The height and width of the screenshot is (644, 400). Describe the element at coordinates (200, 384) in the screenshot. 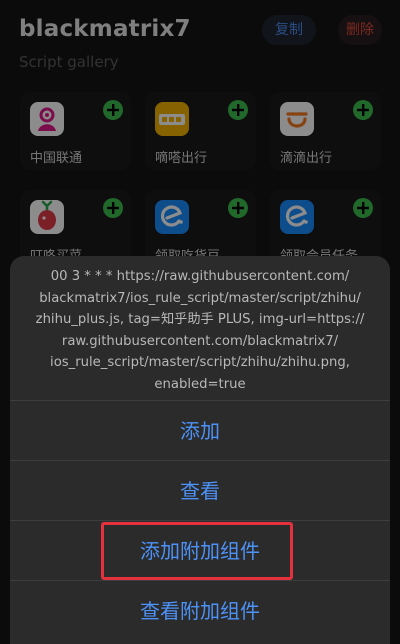

I see `message-line: enabled=true` at that location.